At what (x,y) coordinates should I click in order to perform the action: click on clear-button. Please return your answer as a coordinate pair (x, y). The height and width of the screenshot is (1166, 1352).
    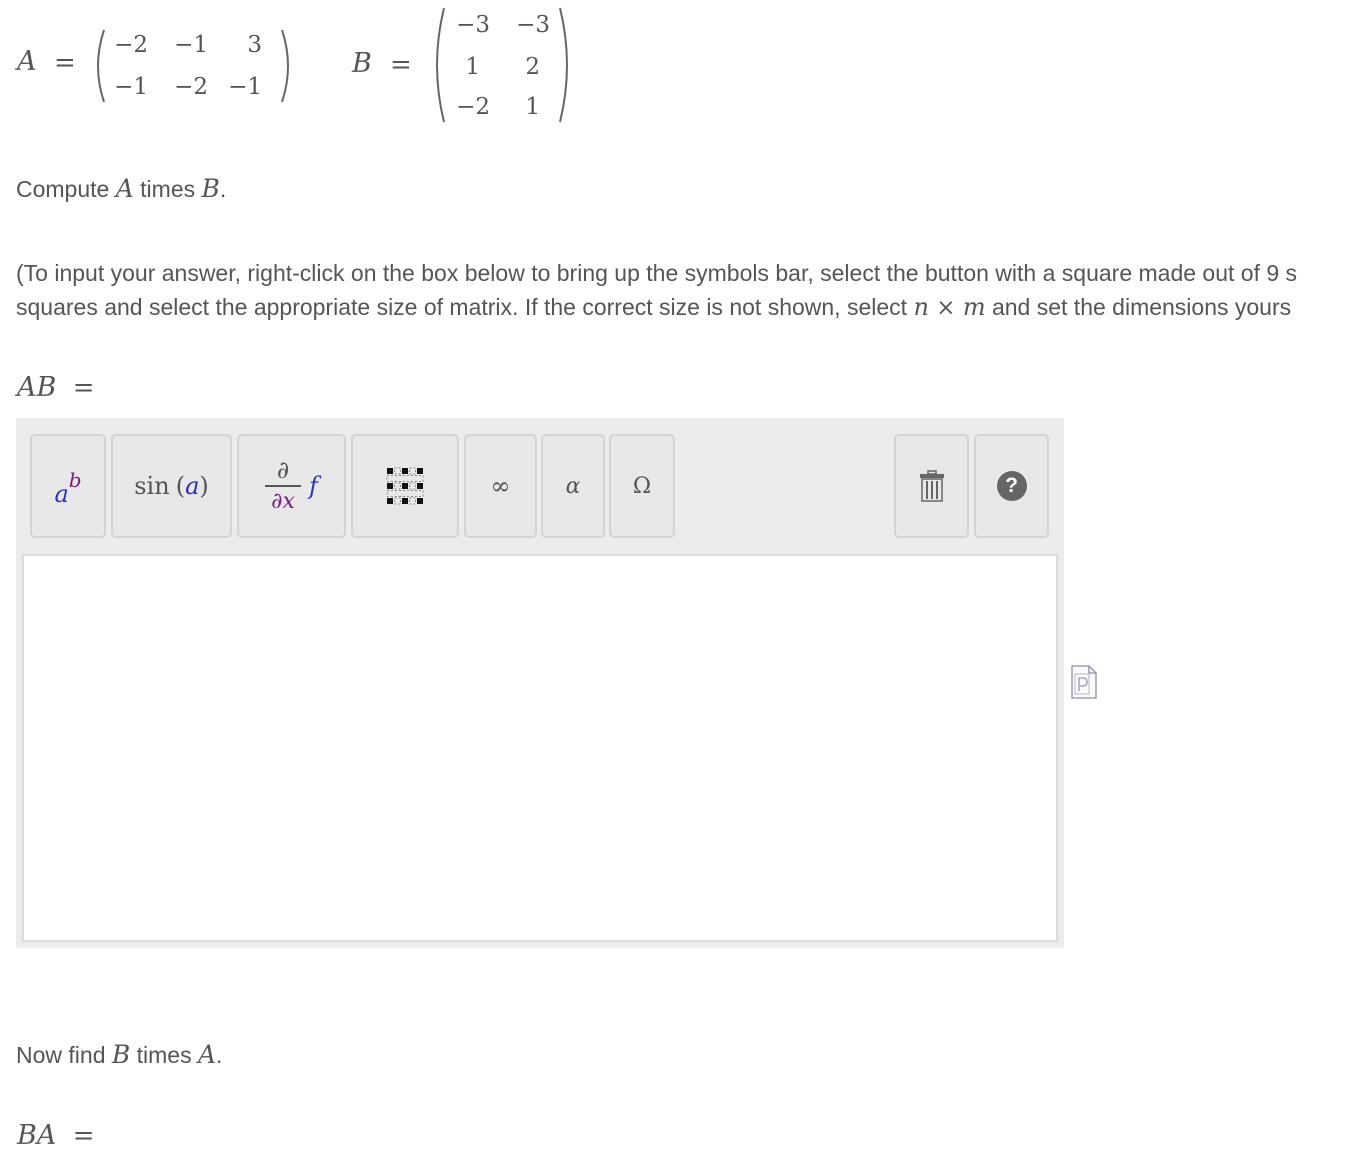
    Looking at the image, I should click on (931, 486).